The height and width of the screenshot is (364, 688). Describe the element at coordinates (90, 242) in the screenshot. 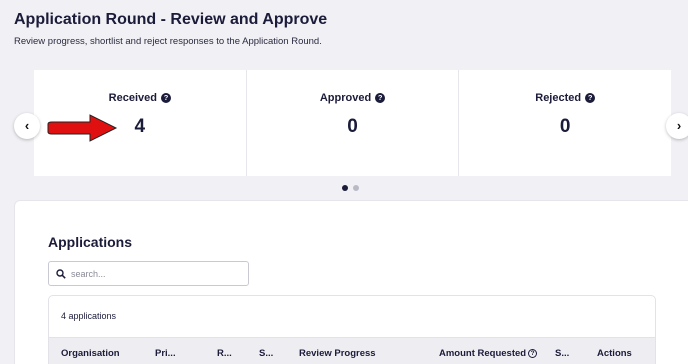

I see `applications-title: Applications` at that location.